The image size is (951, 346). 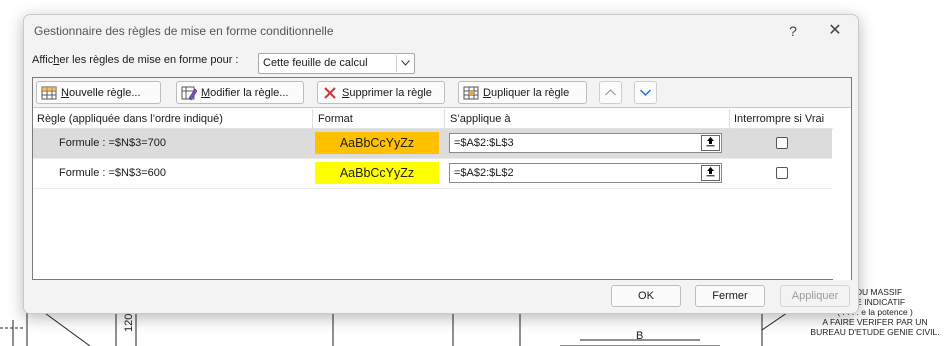 What do you see at coordinates (585, 143) in the screenshot?
I see `applies-to-field: =$A$2:$L$3` at bounding box center [585, 143].